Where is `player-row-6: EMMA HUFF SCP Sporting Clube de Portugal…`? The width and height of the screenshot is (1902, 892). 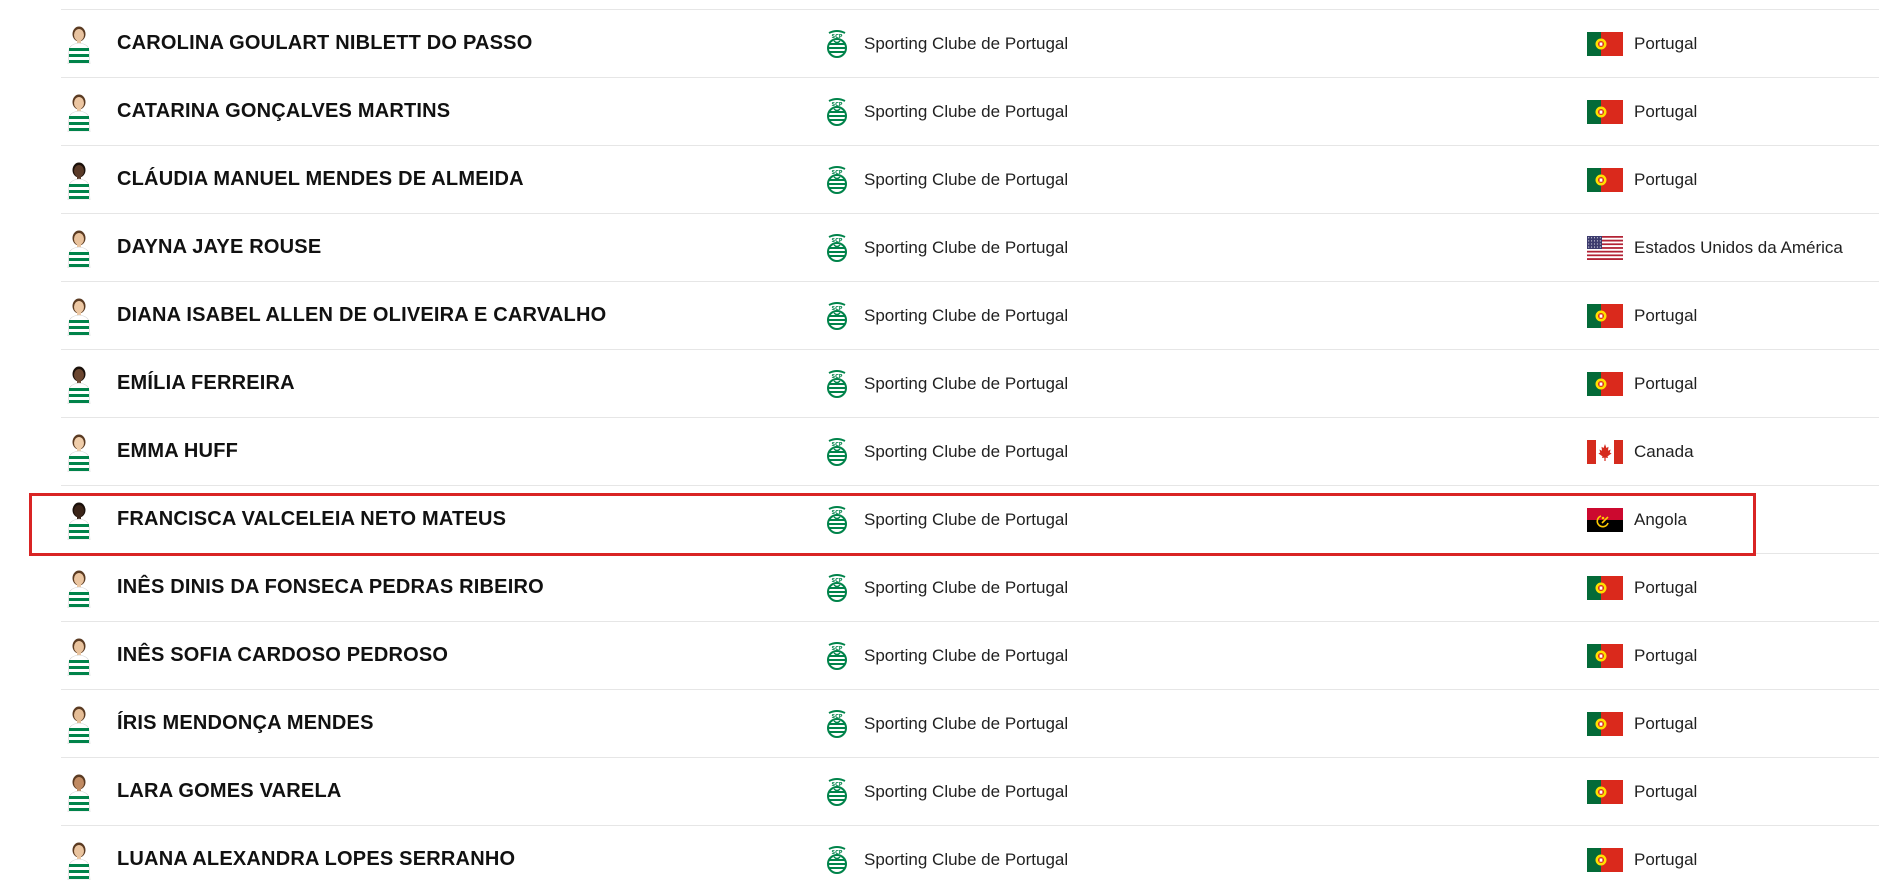 player-row-6: EMMA HUFF SCP Sporting Clube de Portugal… is located at coordinates (970, 452).